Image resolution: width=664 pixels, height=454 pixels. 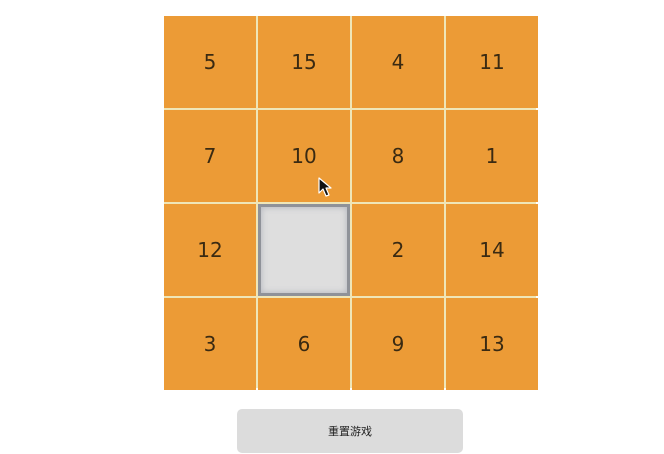 What do you see at coordinates (492, 62) in the screenshot?
I see `puzzle-tile: 11` at bounding box center [492, 62].